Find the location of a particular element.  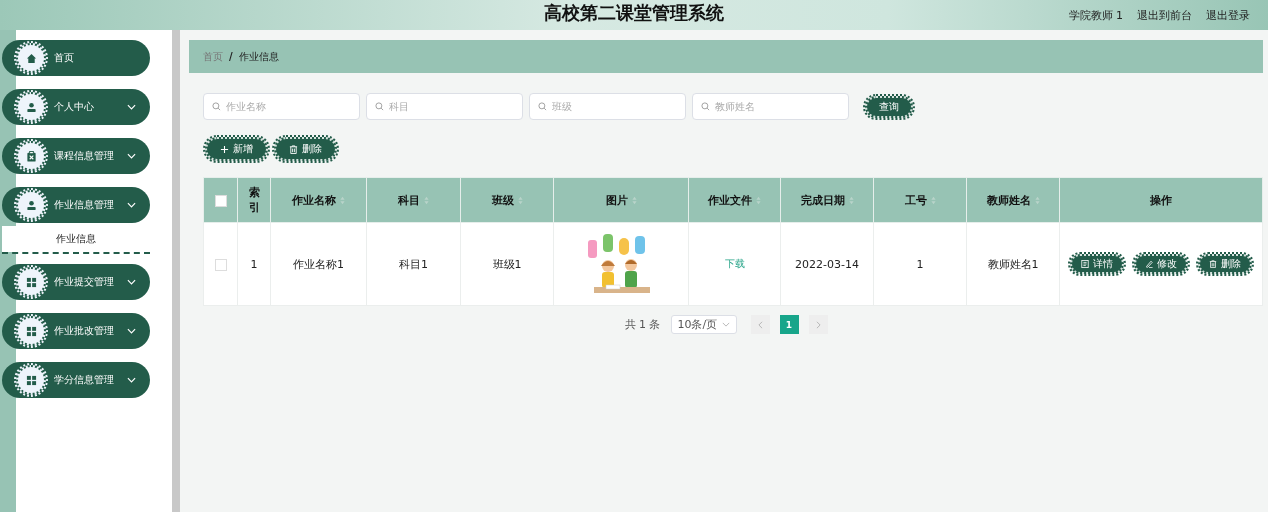

column-header: 工号 is located at coordinates (920, 200).